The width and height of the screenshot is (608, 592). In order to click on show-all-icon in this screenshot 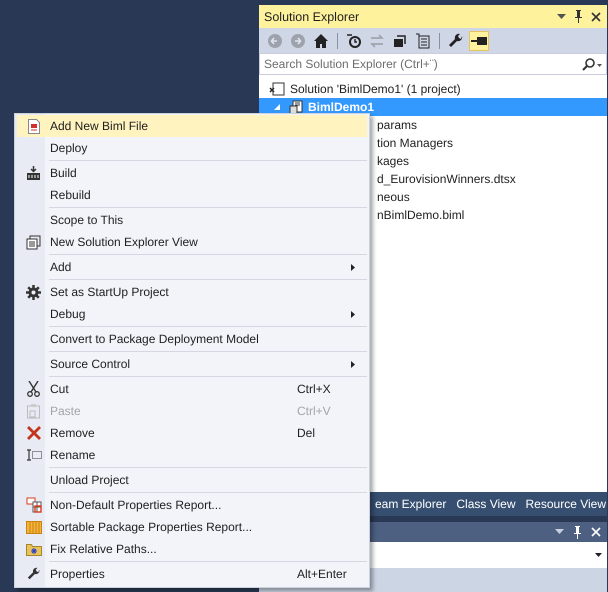, I will do `click(423, 40)`.